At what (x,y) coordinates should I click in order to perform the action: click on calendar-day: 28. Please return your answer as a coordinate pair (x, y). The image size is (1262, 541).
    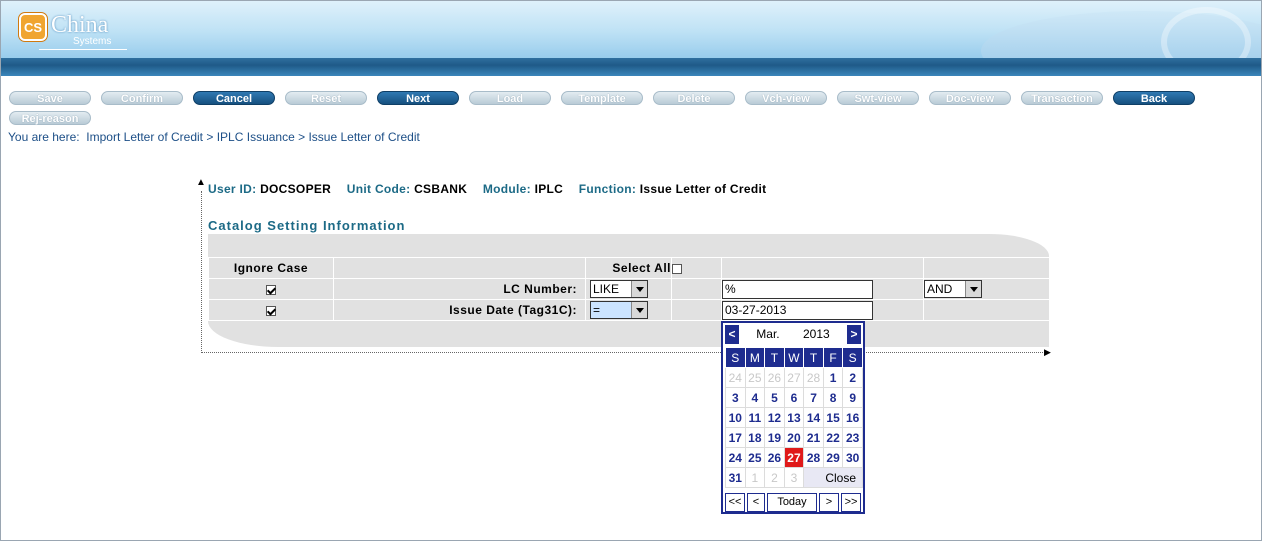
    Looking at the image, I should click on (813, 457).